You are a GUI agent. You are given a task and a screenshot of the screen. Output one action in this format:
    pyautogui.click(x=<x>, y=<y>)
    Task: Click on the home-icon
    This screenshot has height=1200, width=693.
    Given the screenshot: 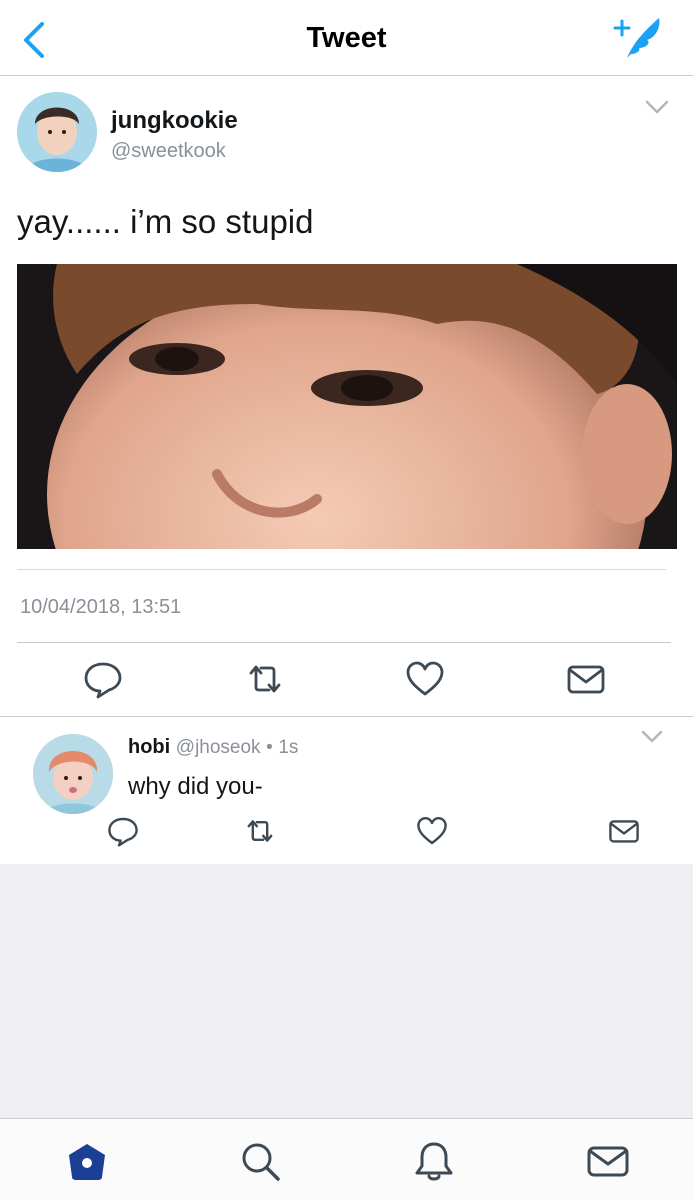 What is the action you would take?
    pyautogui.click(x=87, y=1161)
    